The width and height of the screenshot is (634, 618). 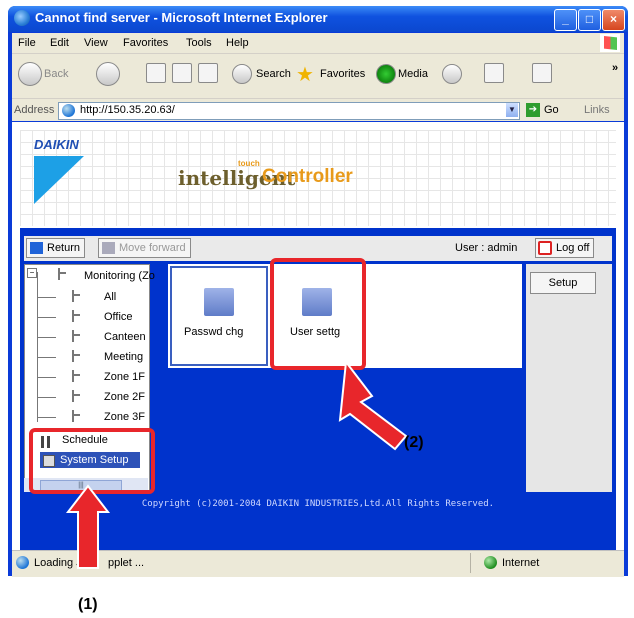 I want to click on arrow-diagonal-icon, so click(x=373, y=405).